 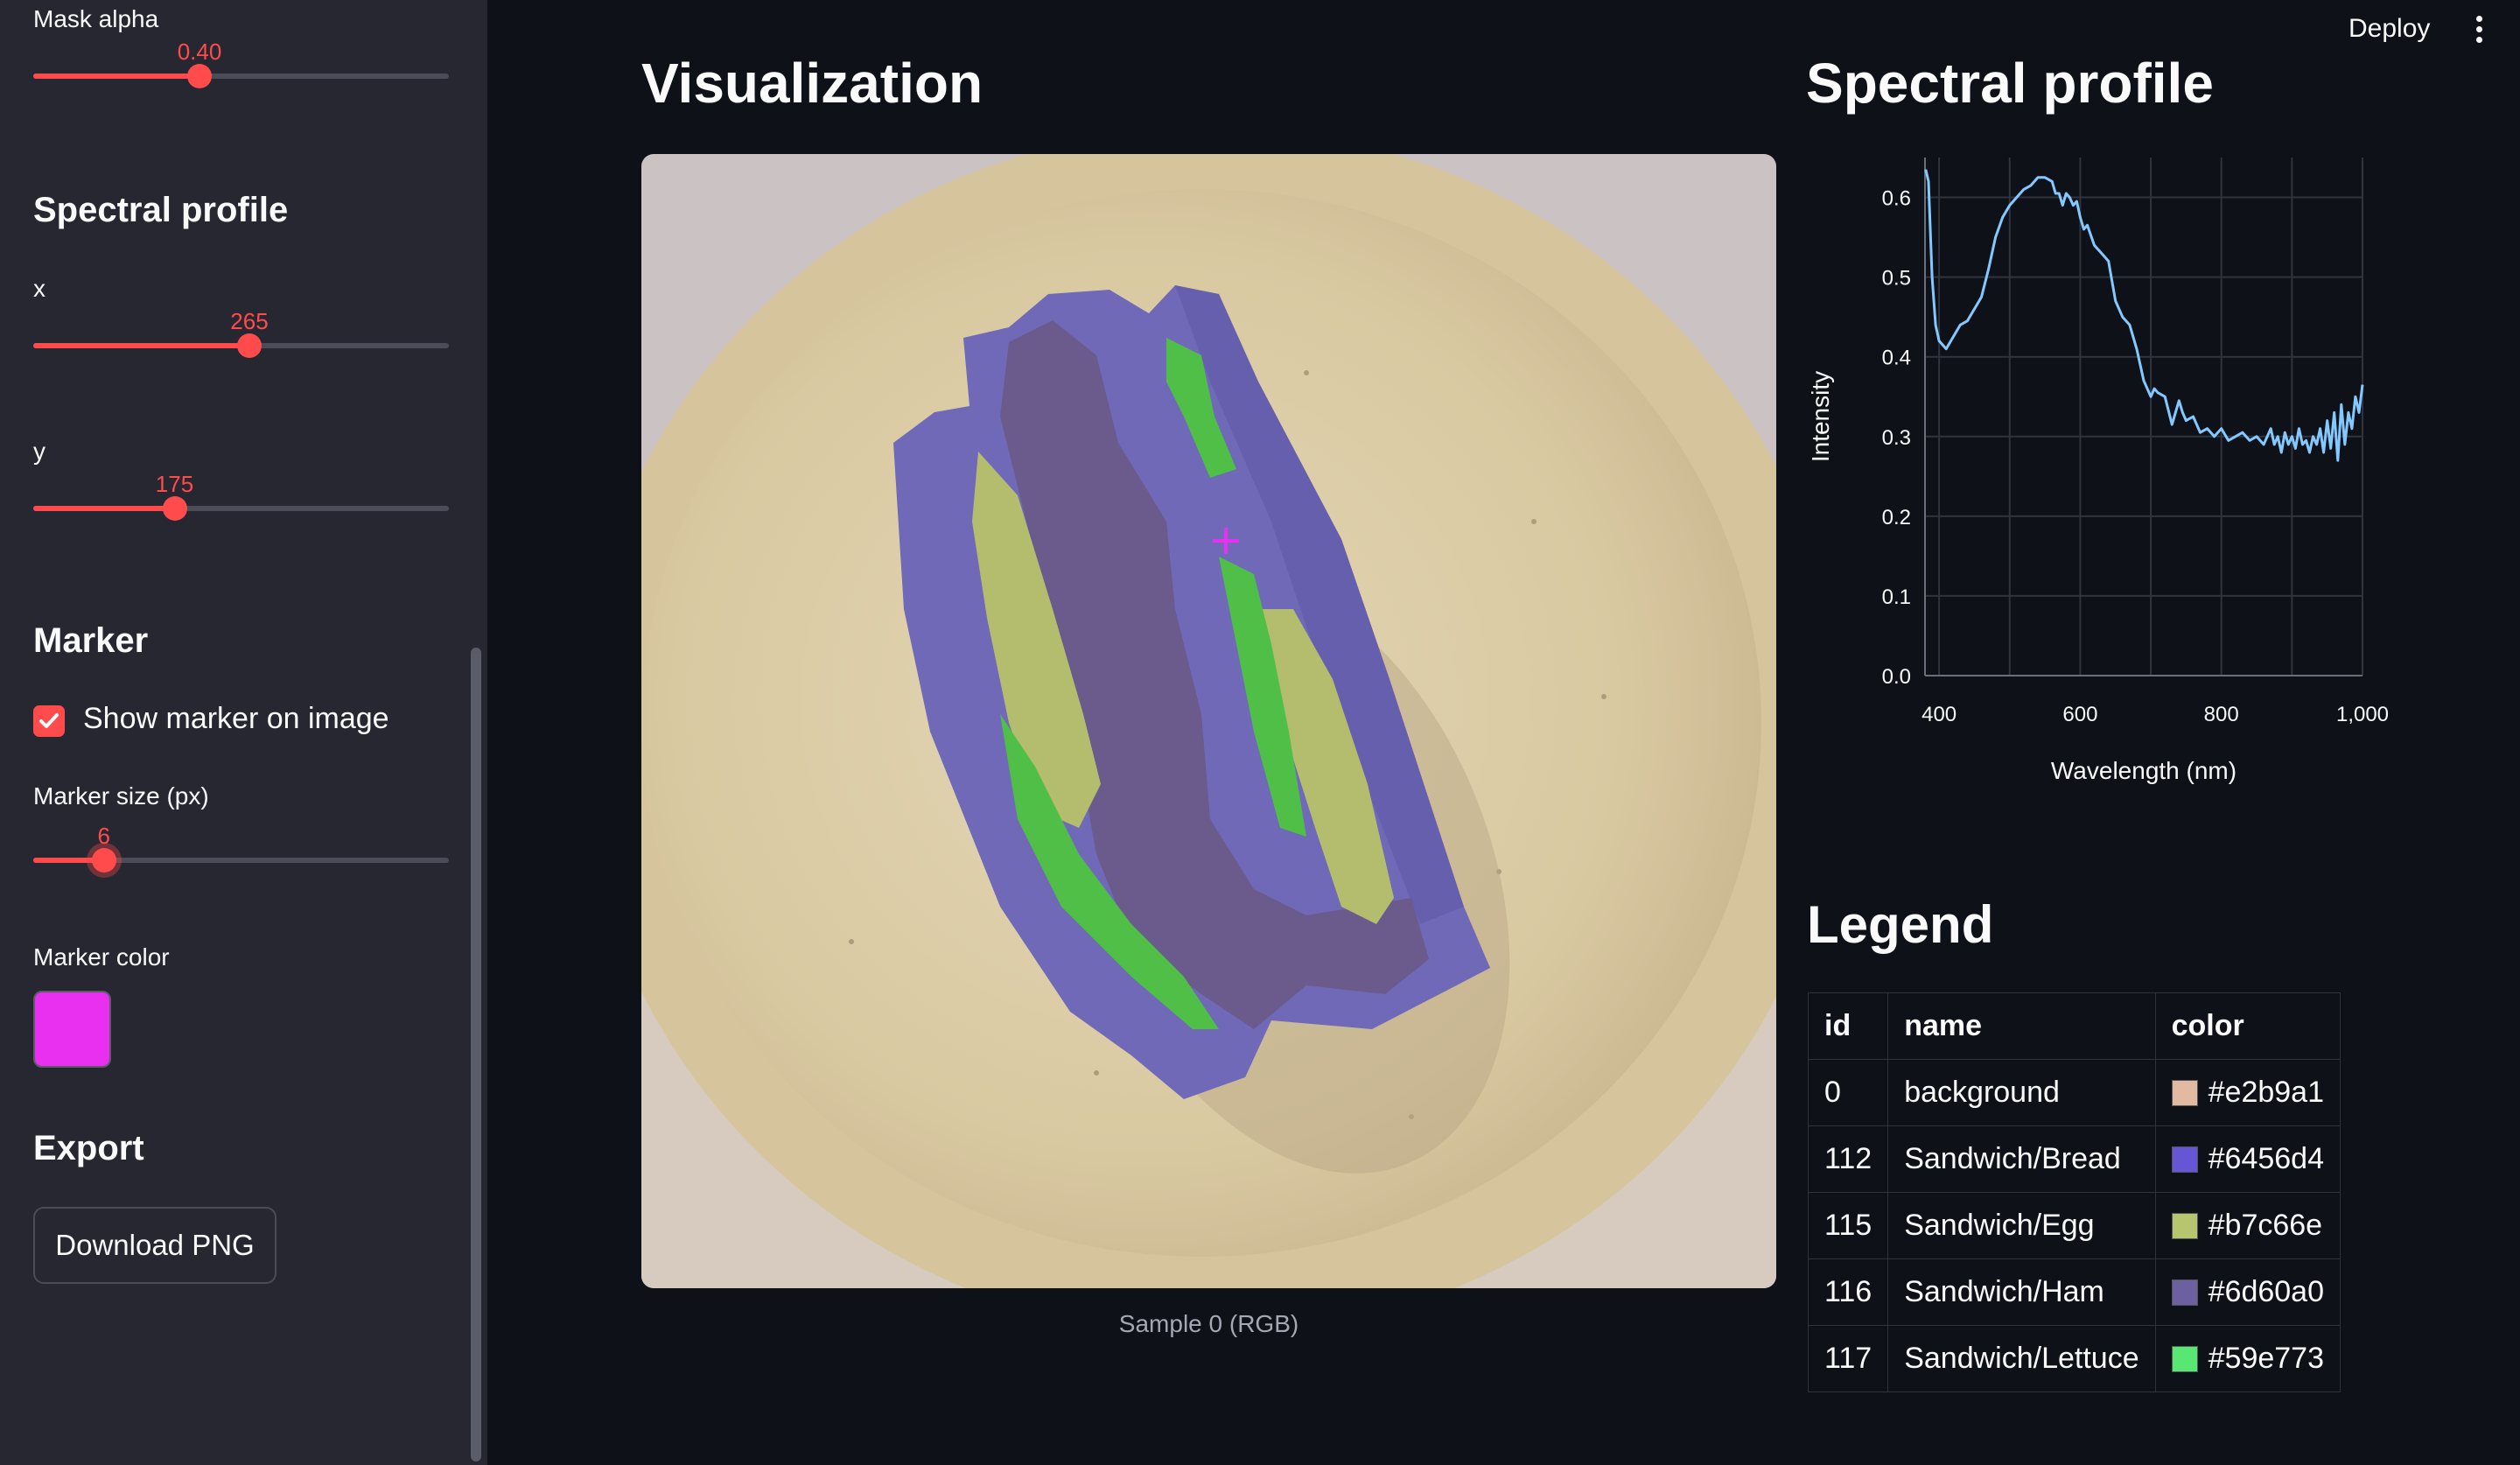 What do you see at coordinates (2143, 770) in the screenshot?
I see `x-axis-label: Wavelength (nm)` at bounding box center [2143, 770].